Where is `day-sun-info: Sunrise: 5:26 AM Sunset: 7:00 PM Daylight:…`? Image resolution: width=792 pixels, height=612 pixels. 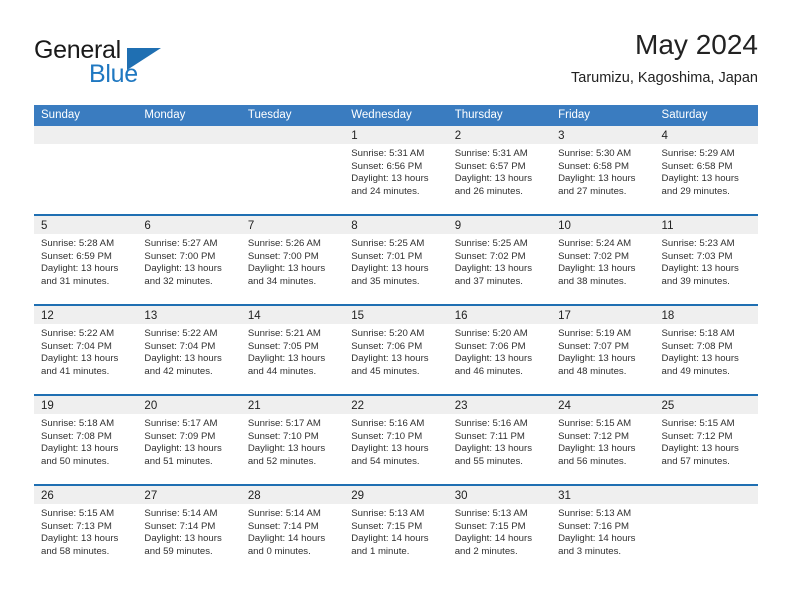
day-sun-info: Sunrise: 5:26 AM Sunset: 7:00 PM Daylight:… is located at coordinates (292, 261).